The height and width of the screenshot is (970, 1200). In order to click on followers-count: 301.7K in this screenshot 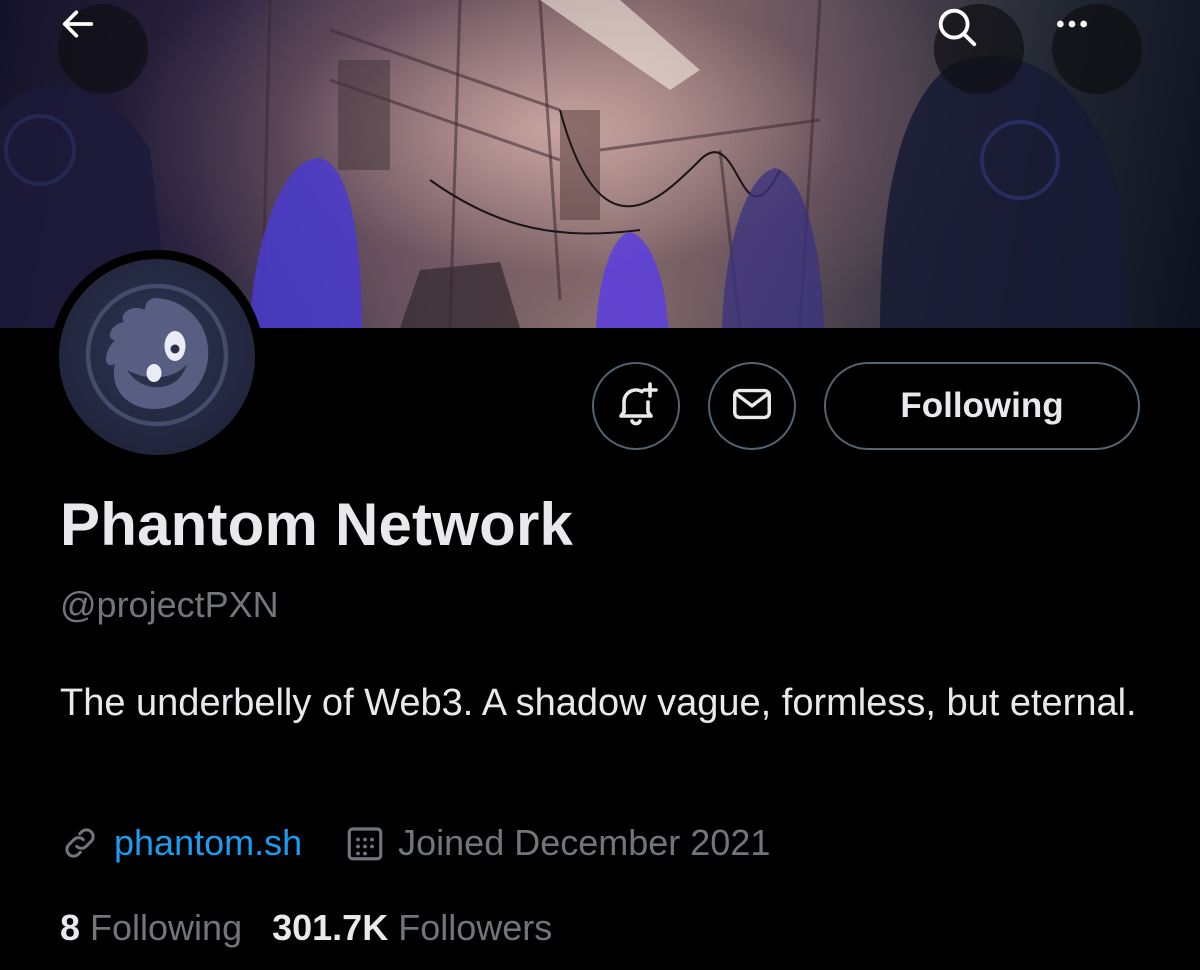, I will do `click(330, 927)`.